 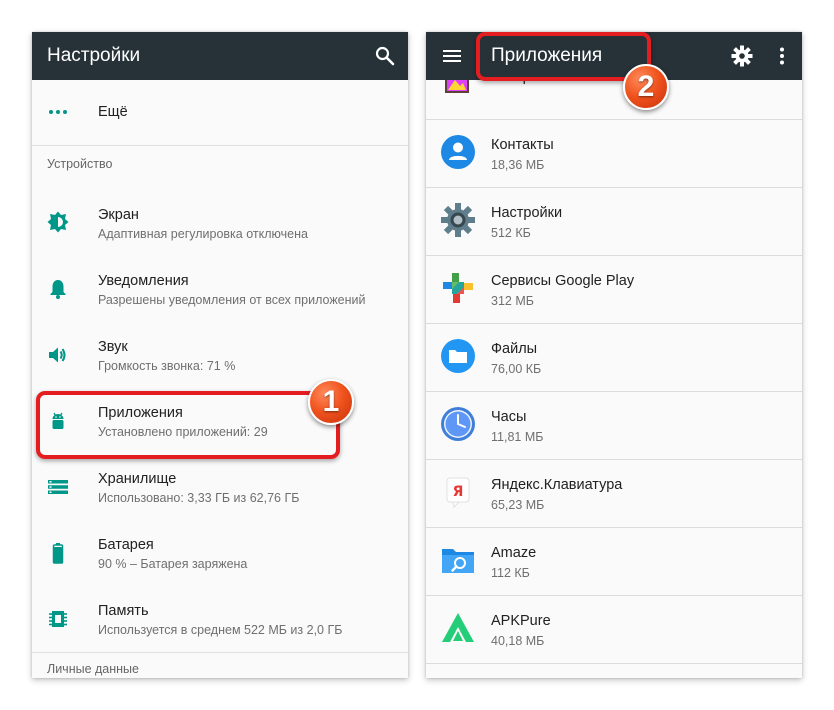 I want to click on app-item-google-play-services: Сервисы Google Play 312 МБ, so click(x=614, y=290).